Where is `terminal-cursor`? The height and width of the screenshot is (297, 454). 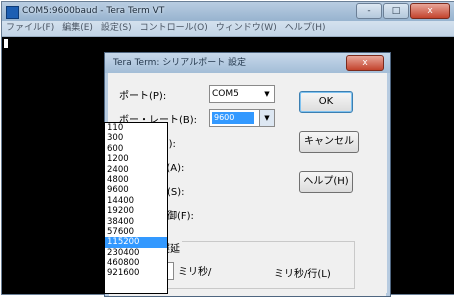
terminal-cursor is located at coordinates (6, 43).